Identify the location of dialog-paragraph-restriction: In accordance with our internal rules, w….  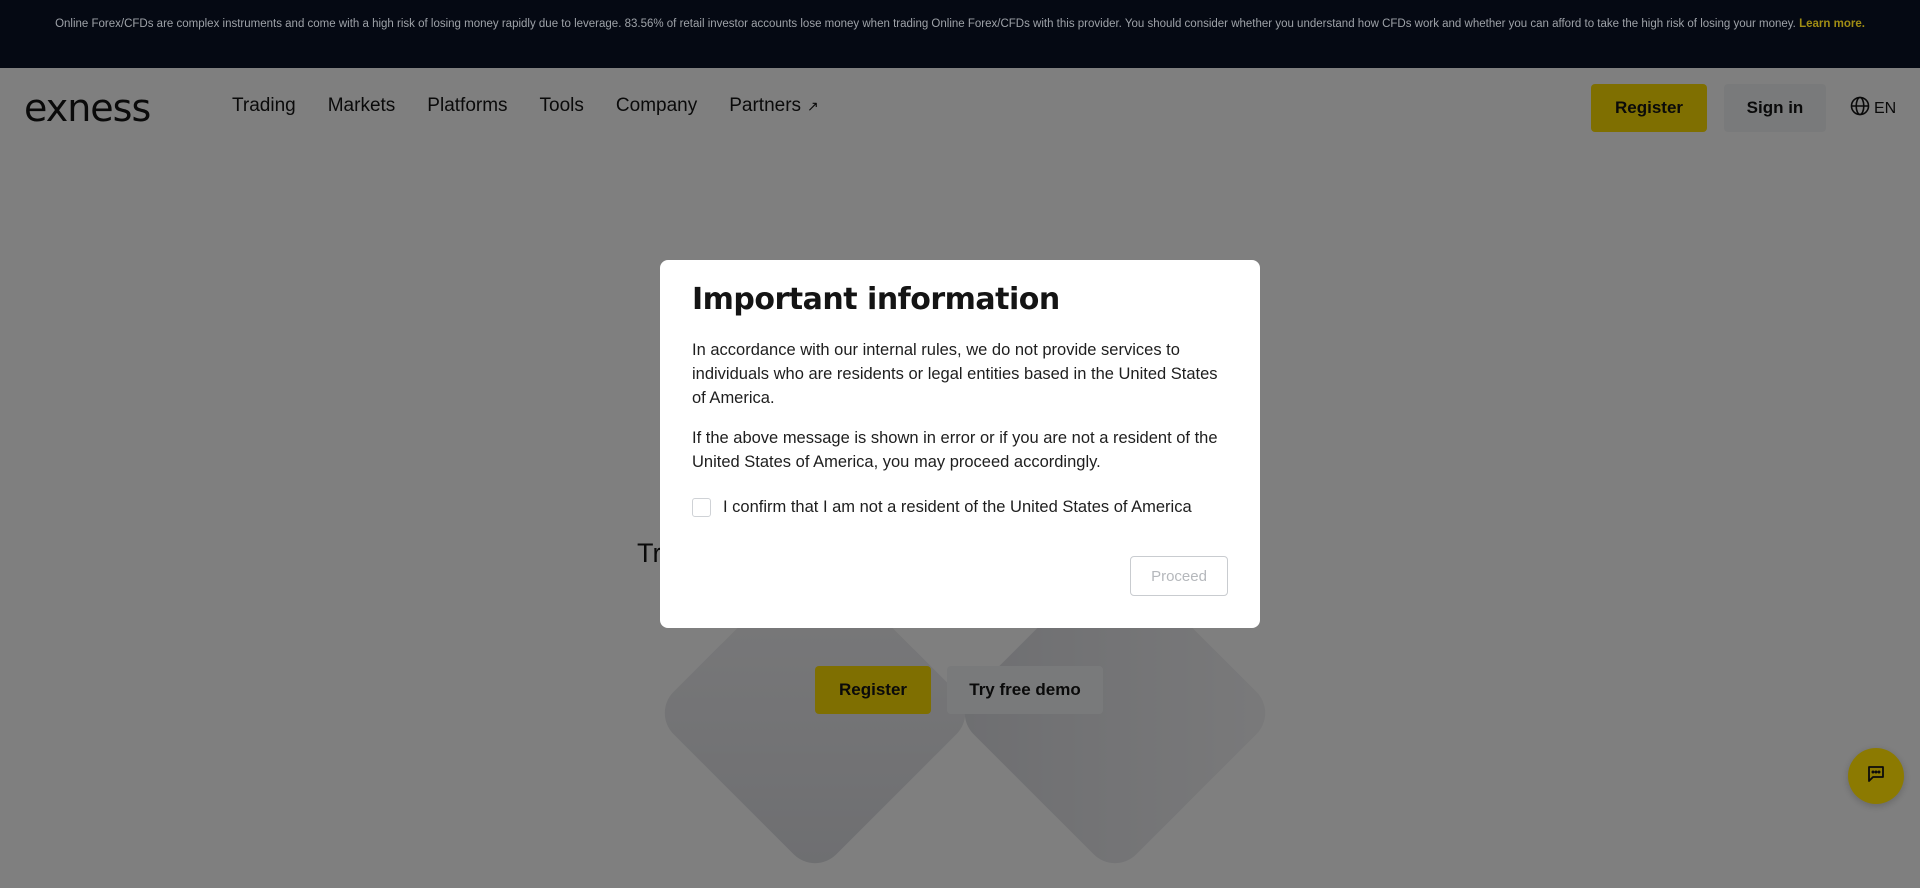
(955, 374).